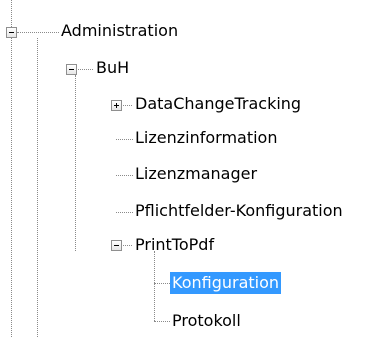  Describe the element at coordinates (196, 174) in the screenshot. I see `tree-item-lizenzmanager: Lizenzmanager` at that location.